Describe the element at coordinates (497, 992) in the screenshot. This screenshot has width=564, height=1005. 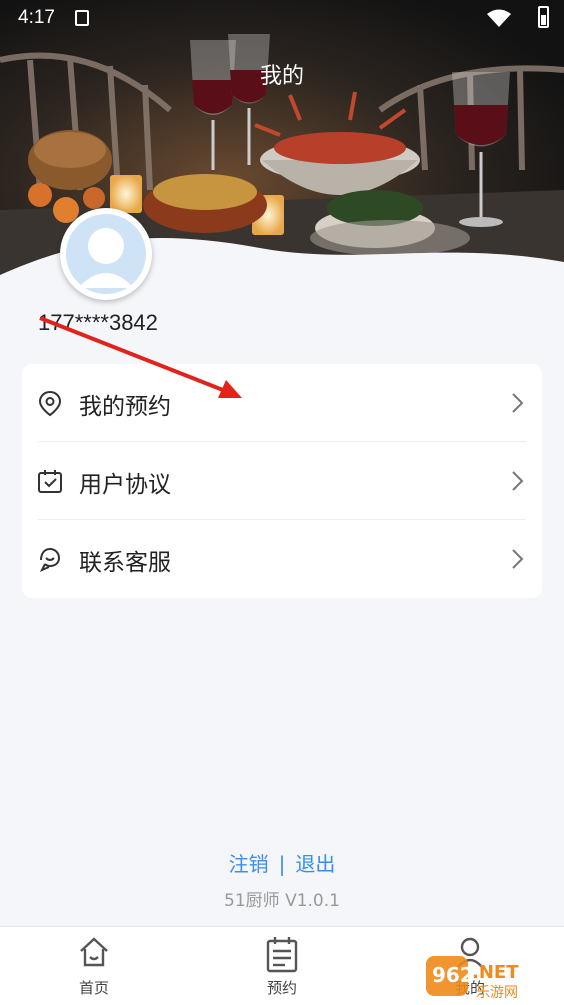
I see `svg-text: 乐游网` at that location.